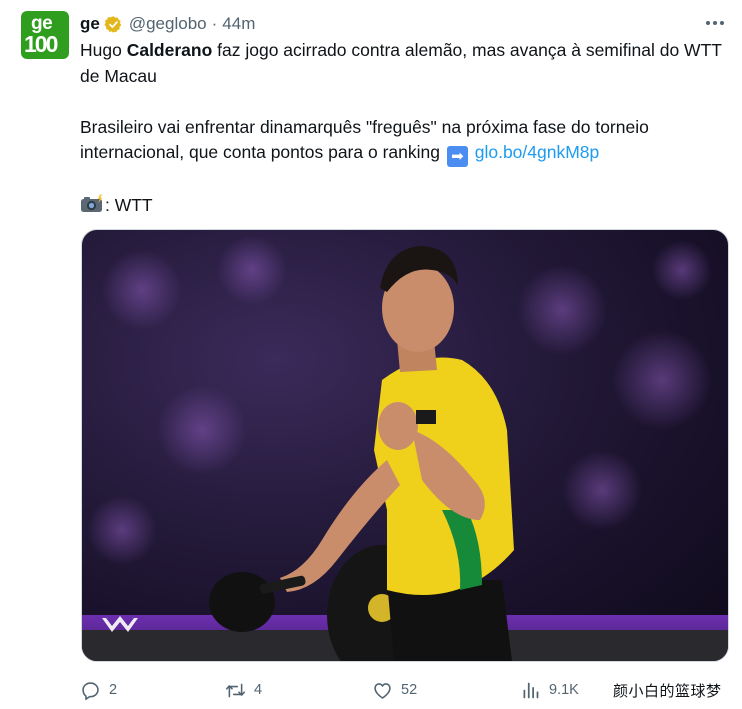 Image resolution: width=742 pixels, height=709 pixels. Describe the element at coordinates (113, 690) in the screenshot. I see `reply-count: 2` at that location.